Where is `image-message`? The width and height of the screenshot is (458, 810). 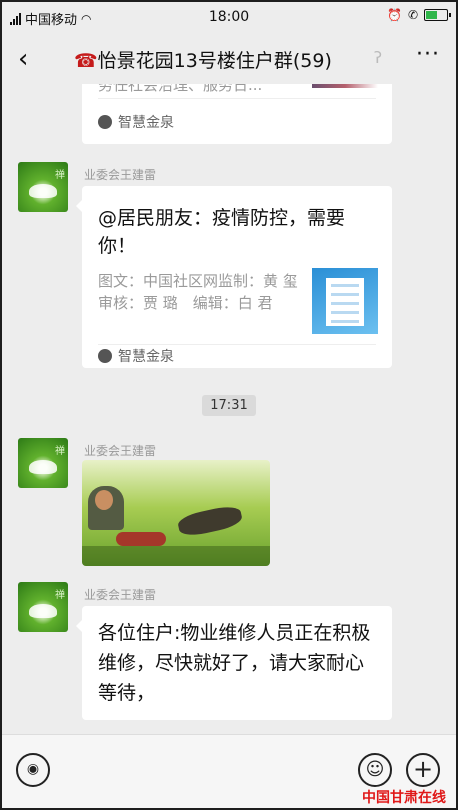
image-message is located at coordinates (176, 513).